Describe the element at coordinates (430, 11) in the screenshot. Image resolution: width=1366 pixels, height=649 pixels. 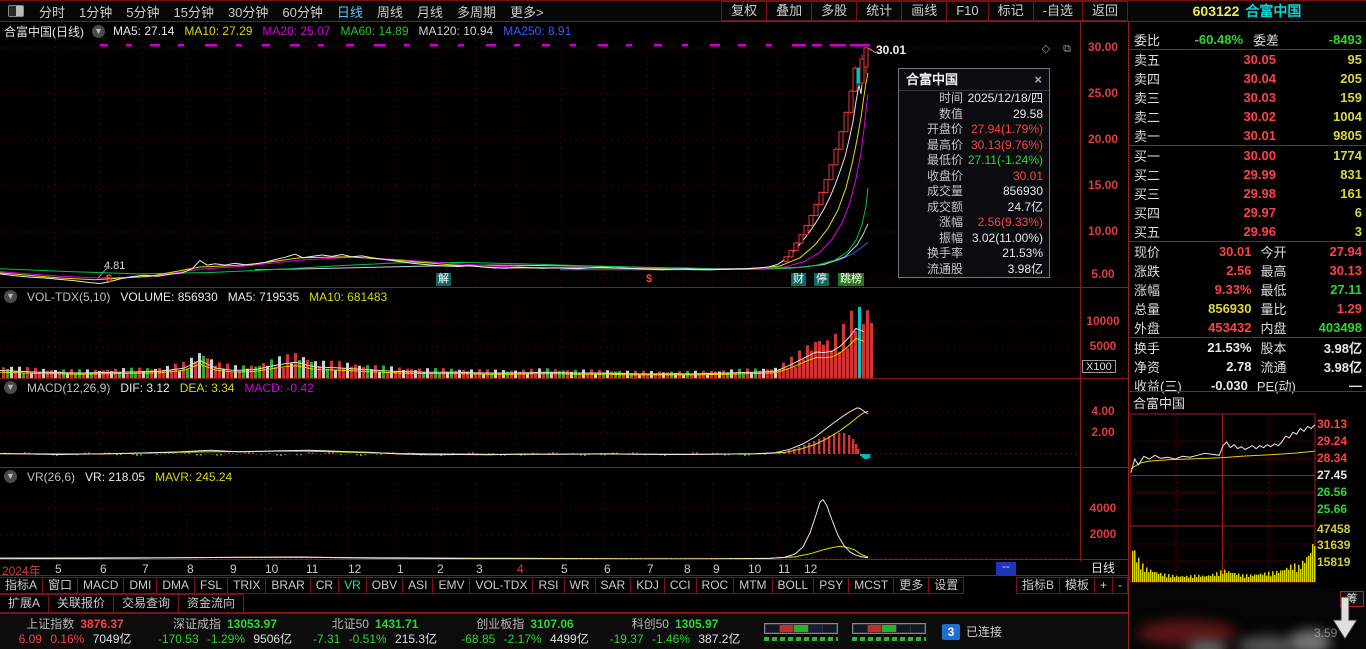
I see `period-menu-item: 月线` at that location.